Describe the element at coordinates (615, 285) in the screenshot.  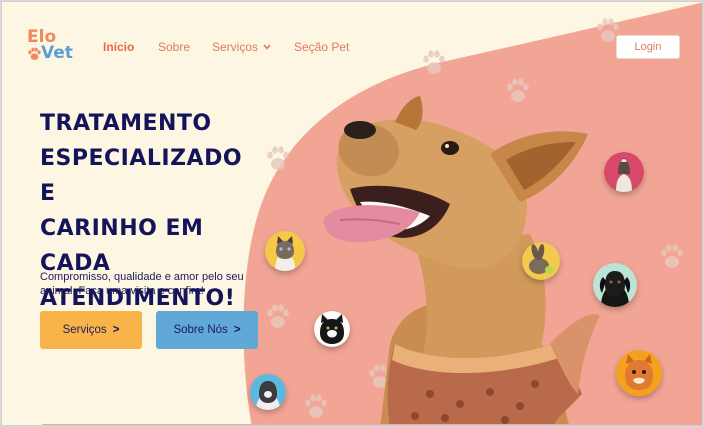
I see `pet-avatar-dog-black` at that location.